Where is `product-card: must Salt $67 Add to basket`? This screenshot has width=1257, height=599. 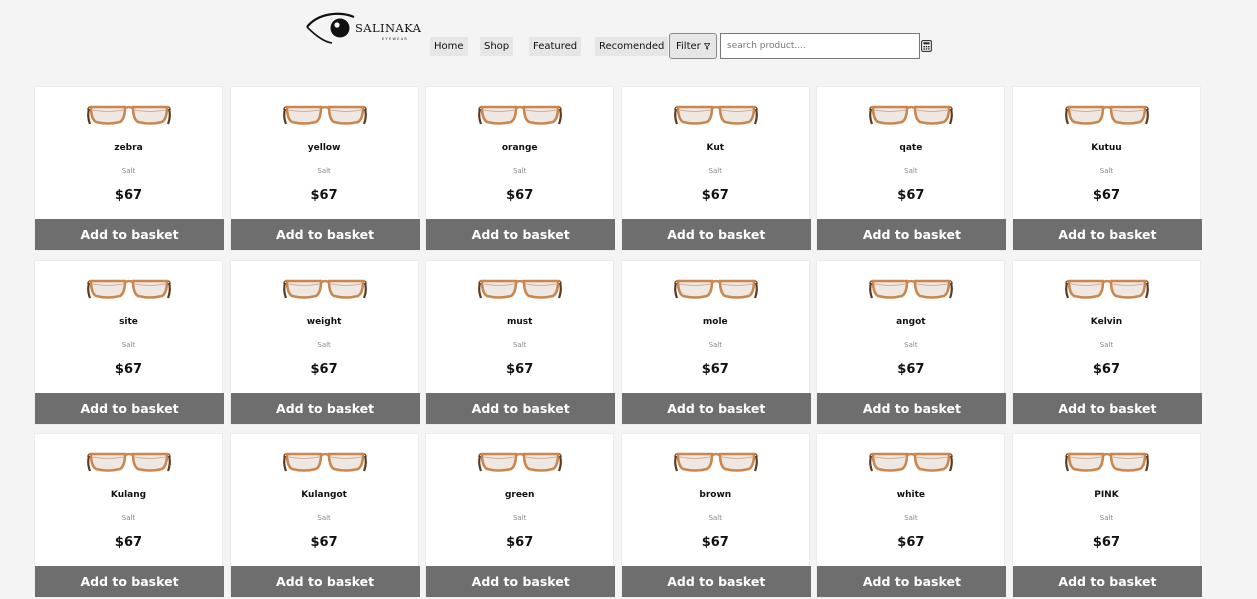 product-card: must Salt $67 Add to basket is located at coordinates (520, 342).